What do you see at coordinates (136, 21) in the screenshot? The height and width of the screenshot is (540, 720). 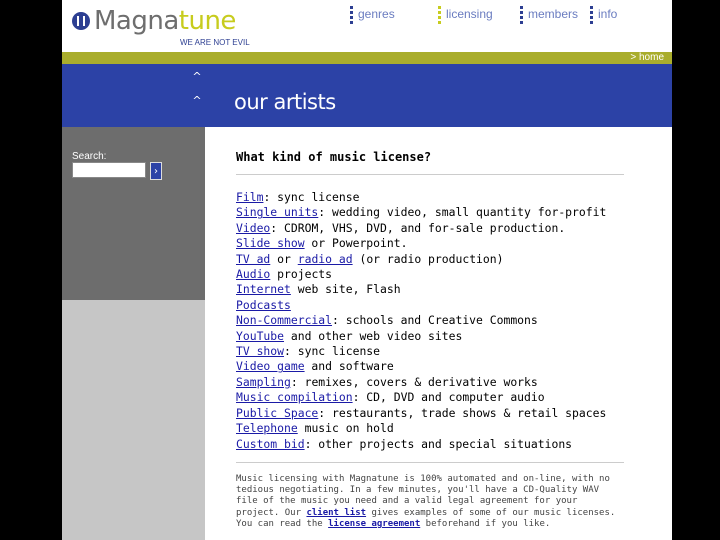 I see `logo-text-main: Magna` at bounding box center [136, 21].